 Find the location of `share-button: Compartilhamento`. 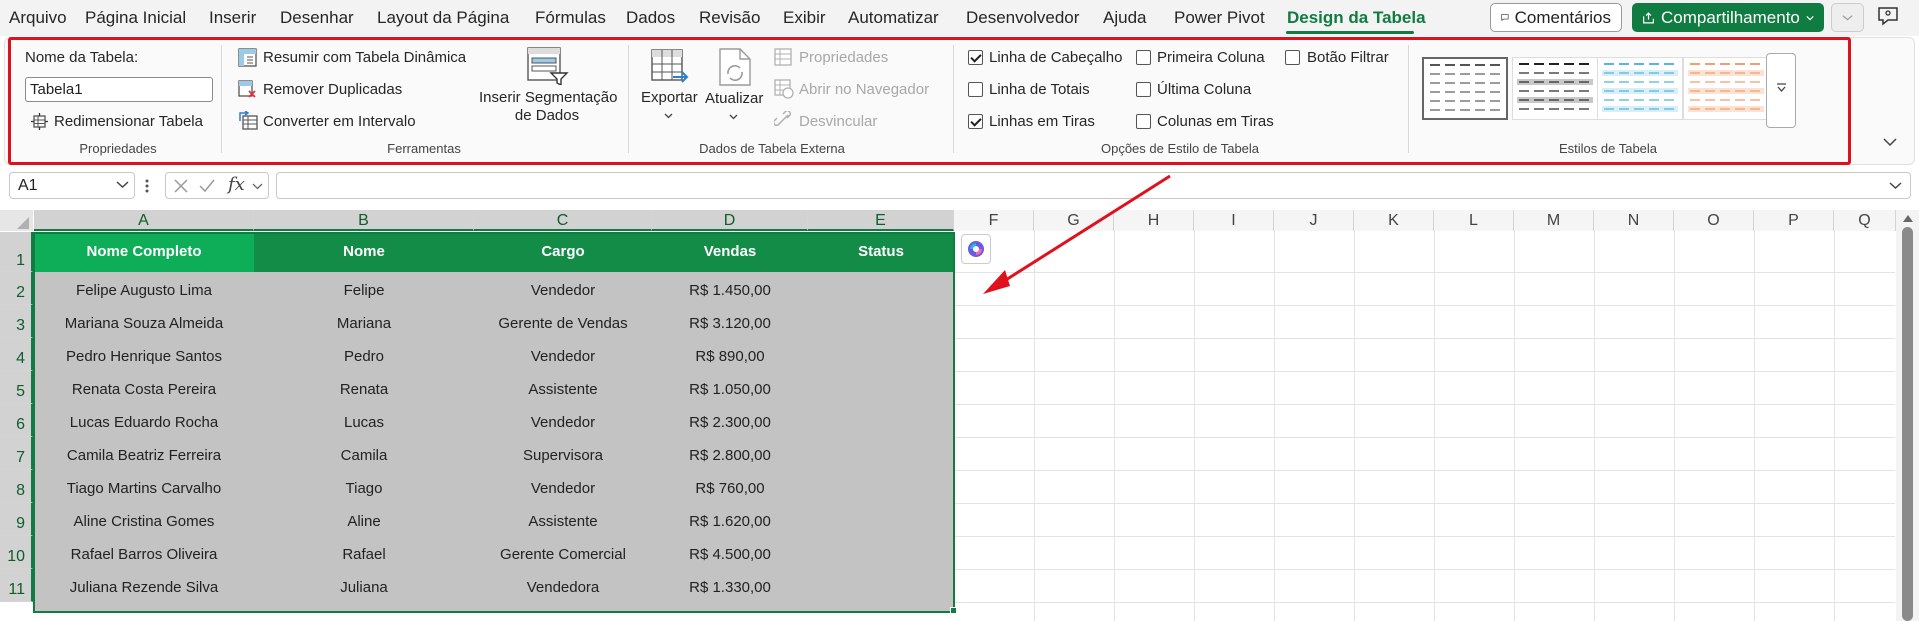

share-button: Compartilhamento is located at coordinates (1728, 17).